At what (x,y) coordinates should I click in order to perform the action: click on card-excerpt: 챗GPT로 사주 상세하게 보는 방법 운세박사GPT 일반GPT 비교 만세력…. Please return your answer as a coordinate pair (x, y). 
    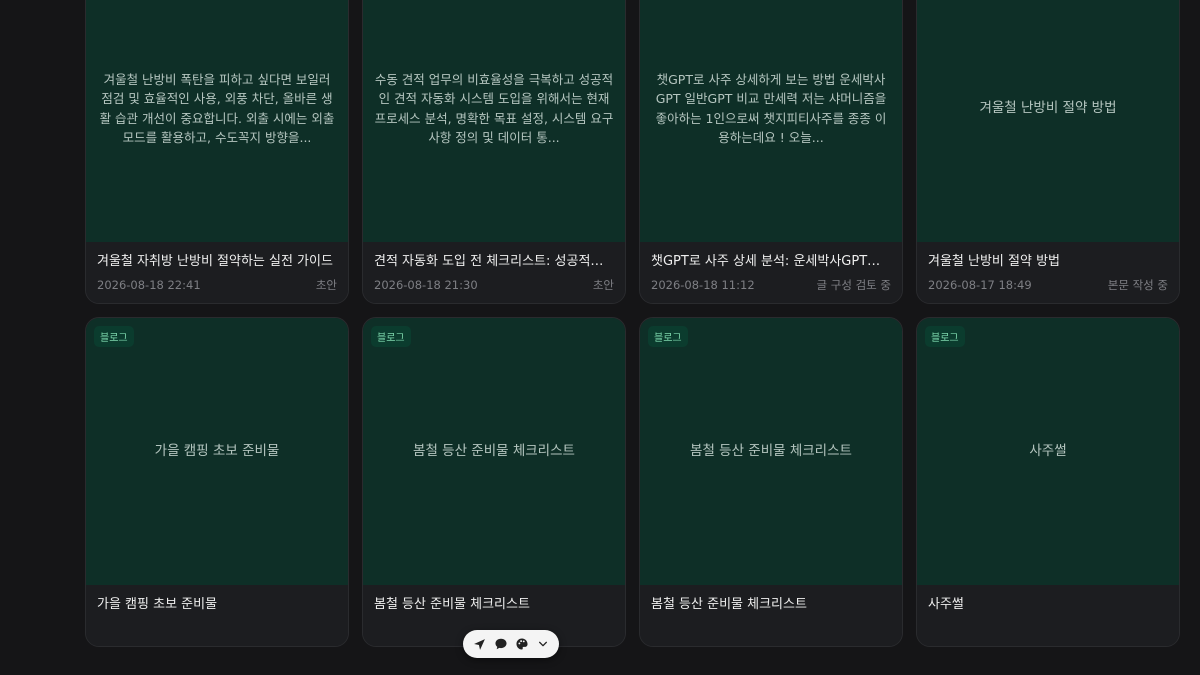
    Looking at the image, I should click on (771, 108).